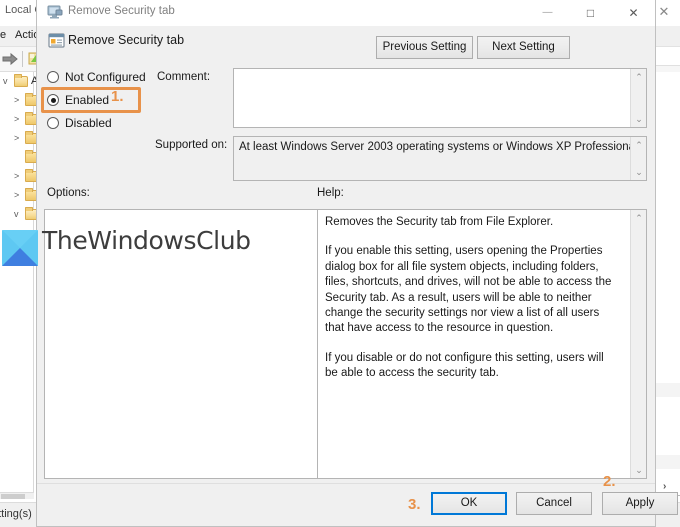 The height and width of the screenshot is (527, 680). What do you see at coordinates (638, 98) in the screenshot?
I see `comment-scrollbar: ⌃ ⌄` at bounding box center [638, 98].